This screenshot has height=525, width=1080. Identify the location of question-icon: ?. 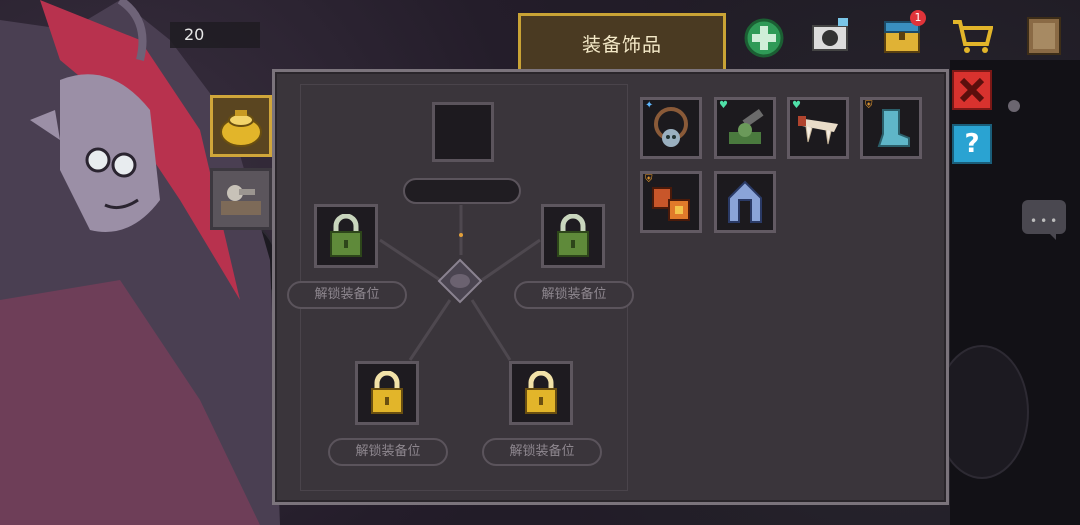
(972, 144).